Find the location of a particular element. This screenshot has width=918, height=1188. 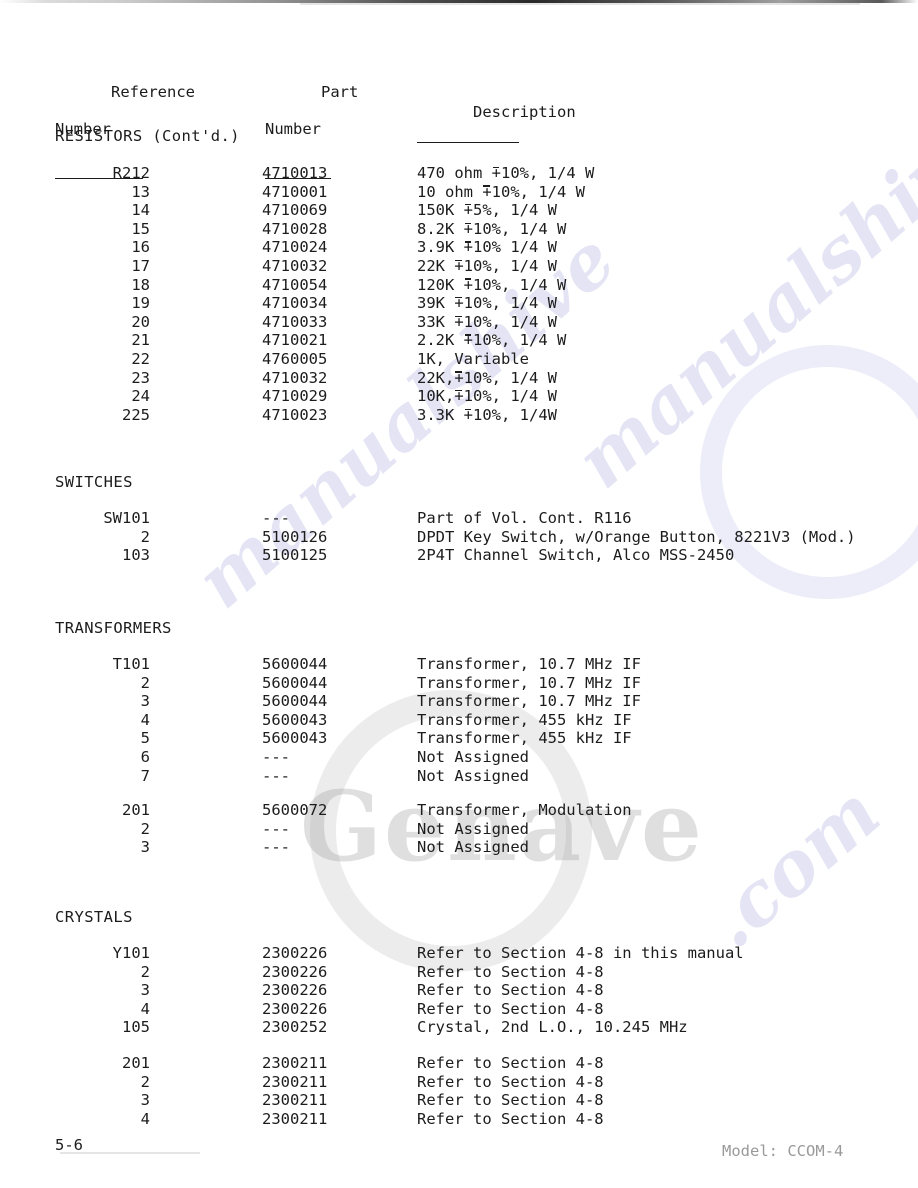

cell-reference-number: 103 is located at coordinates (136, 555).